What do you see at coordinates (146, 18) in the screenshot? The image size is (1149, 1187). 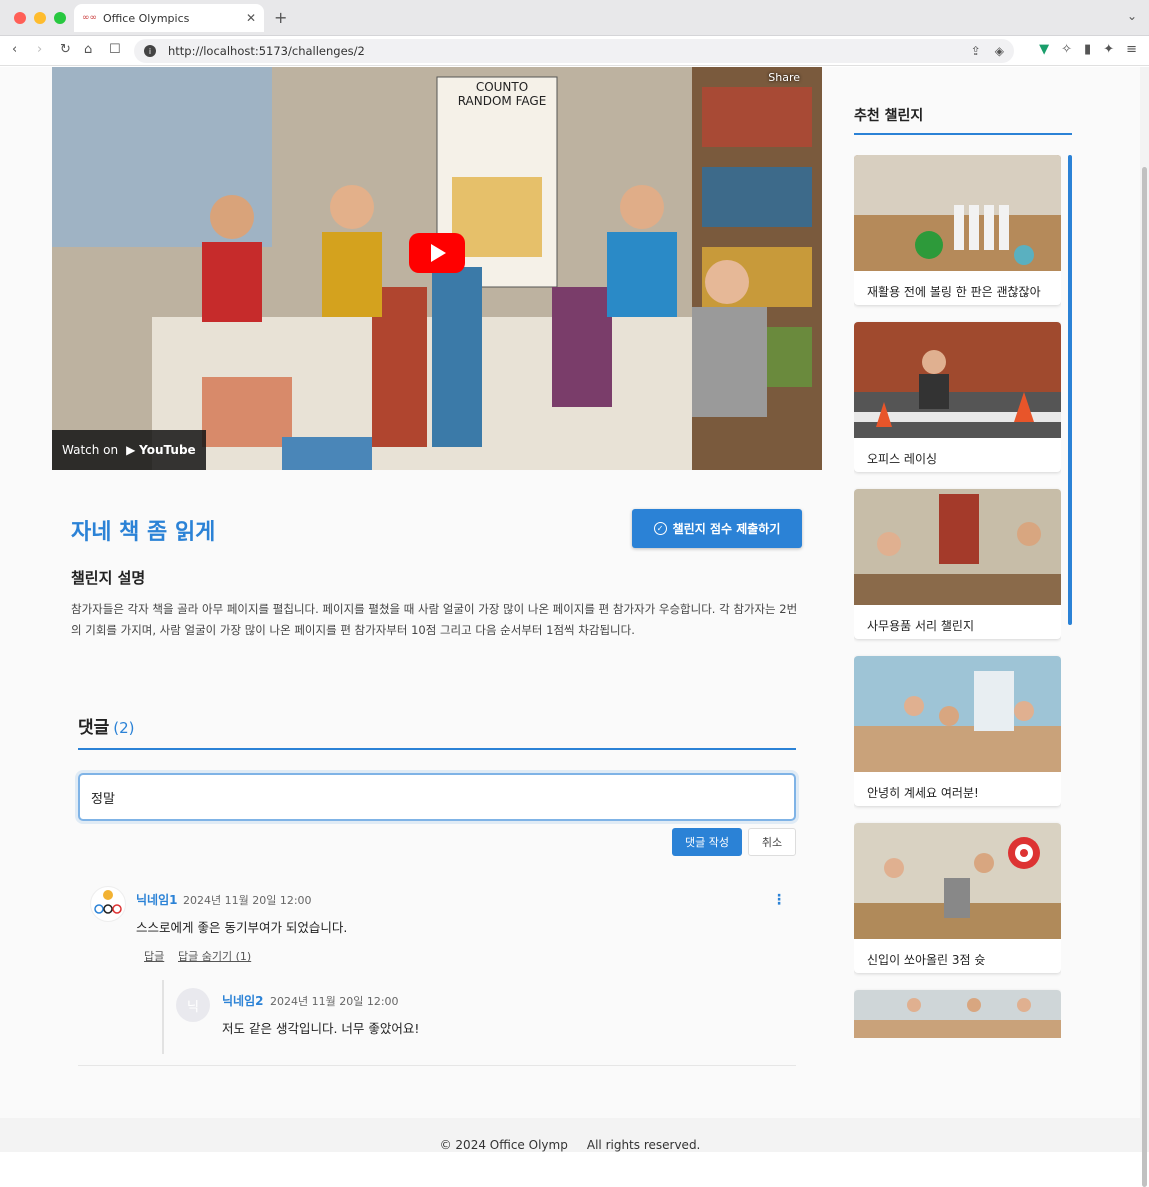 I see `tab-title: Office Olympics` at bounding box center [146, 18].